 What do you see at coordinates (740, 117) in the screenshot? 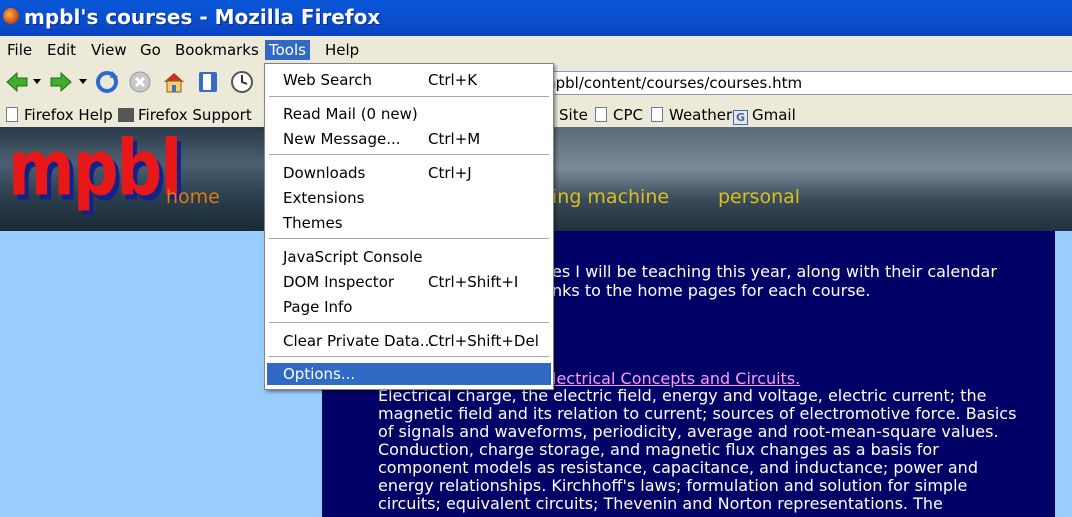
I see `google-icon: G` at bounding box center [740, 117].